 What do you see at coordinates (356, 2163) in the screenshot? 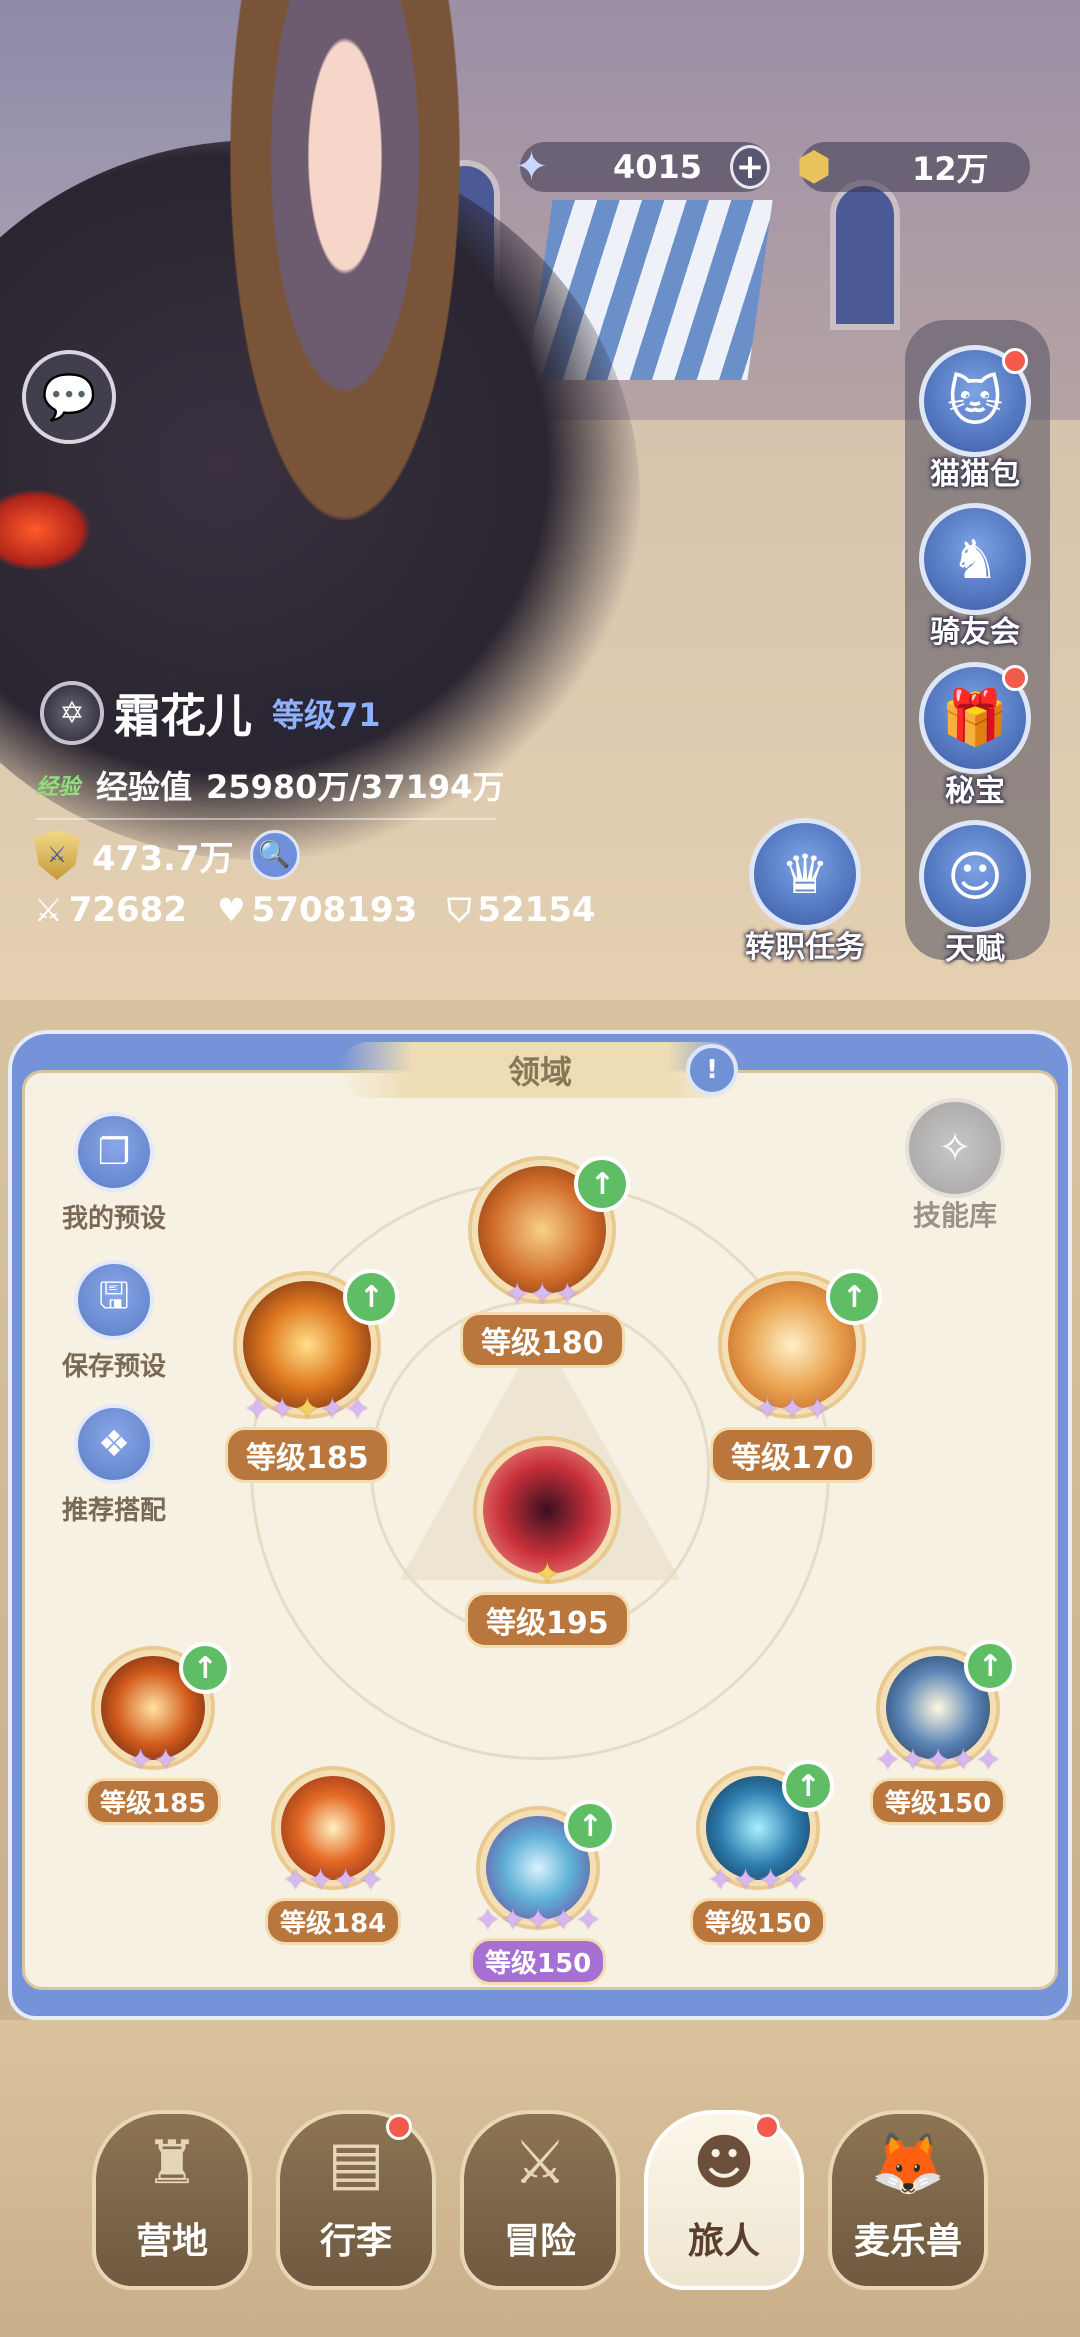
I see `backpack-icon: ▤` at bounding box center [356, 2163].